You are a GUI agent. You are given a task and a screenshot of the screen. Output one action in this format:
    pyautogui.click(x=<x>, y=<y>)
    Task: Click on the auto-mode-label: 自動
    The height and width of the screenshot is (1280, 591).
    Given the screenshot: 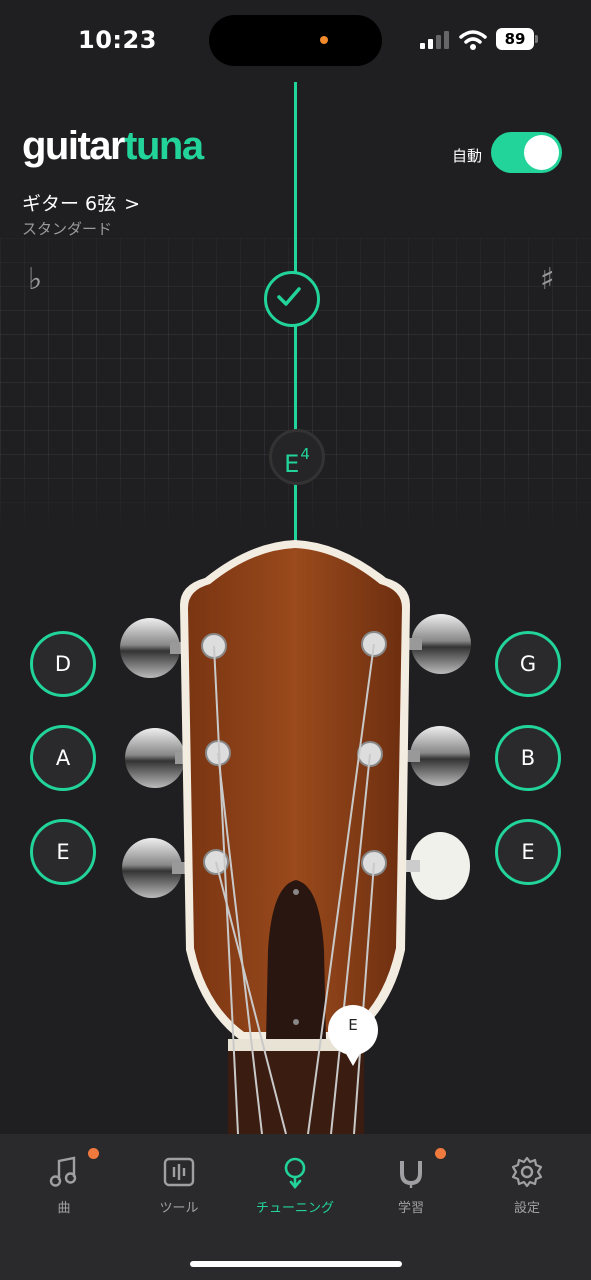 What is the action you would take?
    pyautogui.click(x=467, y=156)
    